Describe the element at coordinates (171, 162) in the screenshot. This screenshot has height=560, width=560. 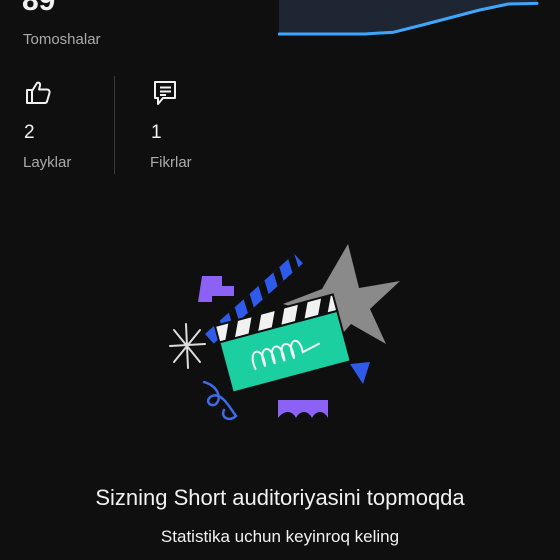
I see `comments-label: Fikrlar` at that location.